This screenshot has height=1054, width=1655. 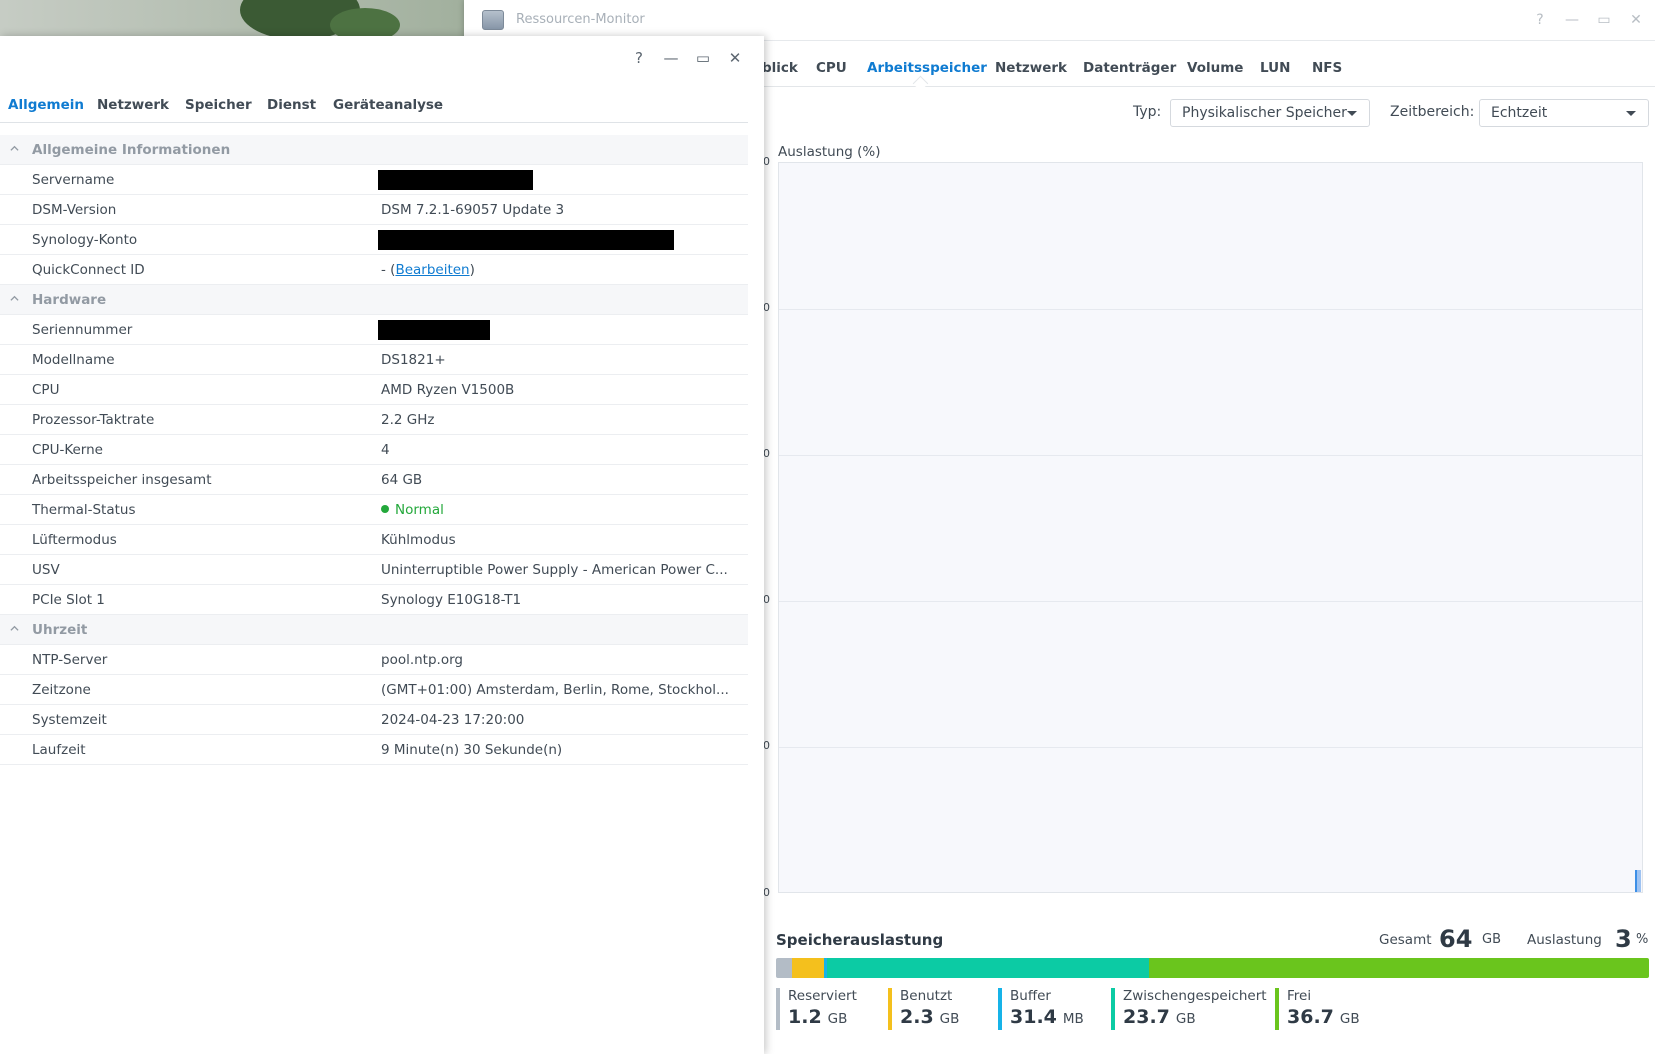 I want to click on table-row: PCIe Slot 1 Synology E10G18-T1, so click(x=374, y=600).